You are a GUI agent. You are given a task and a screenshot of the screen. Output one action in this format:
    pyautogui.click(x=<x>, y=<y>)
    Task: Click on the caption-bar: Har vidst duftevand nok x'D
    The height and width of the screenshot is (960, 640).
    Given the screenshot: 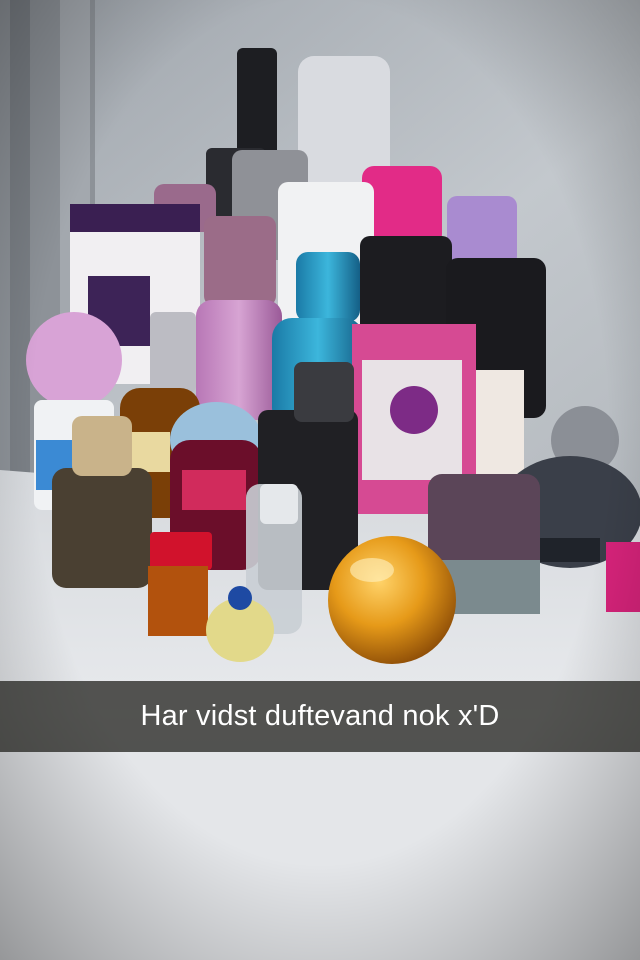 What is the action you would take?
    pyautogui.click(x=320, y=716)
    